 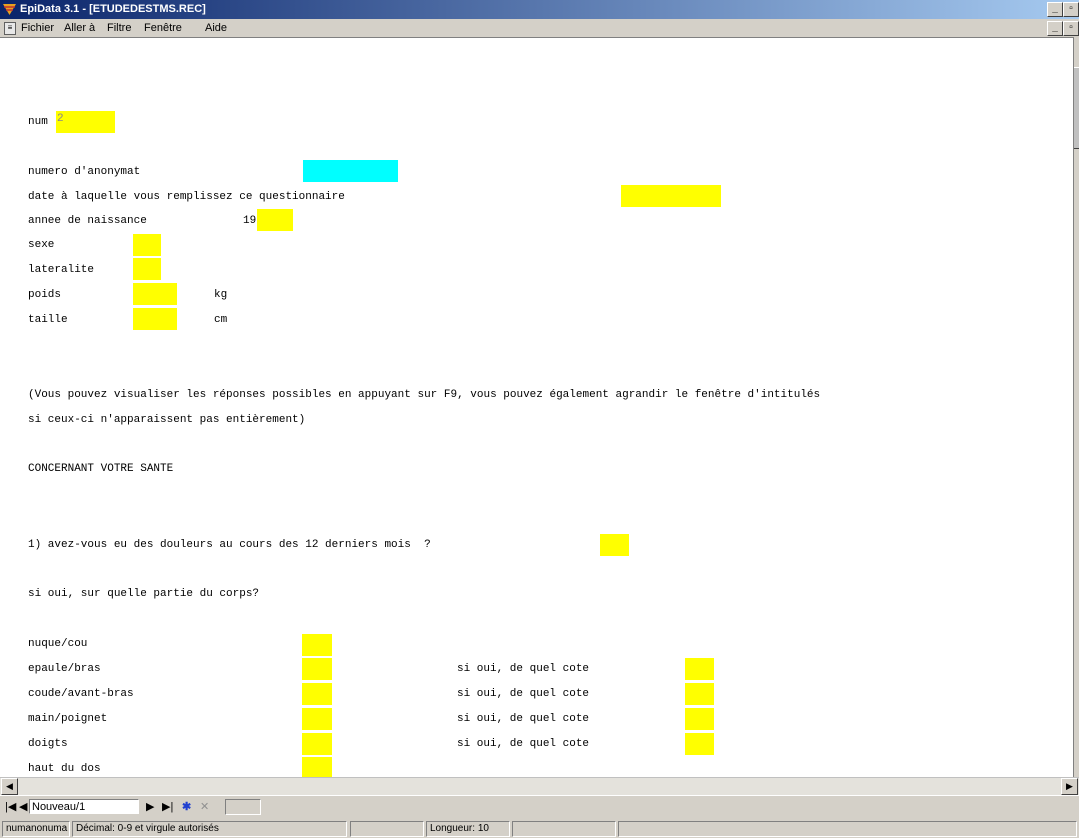 I want to click on label-doigts-side: si oui, de quel cote, so click(x=523, y=744).